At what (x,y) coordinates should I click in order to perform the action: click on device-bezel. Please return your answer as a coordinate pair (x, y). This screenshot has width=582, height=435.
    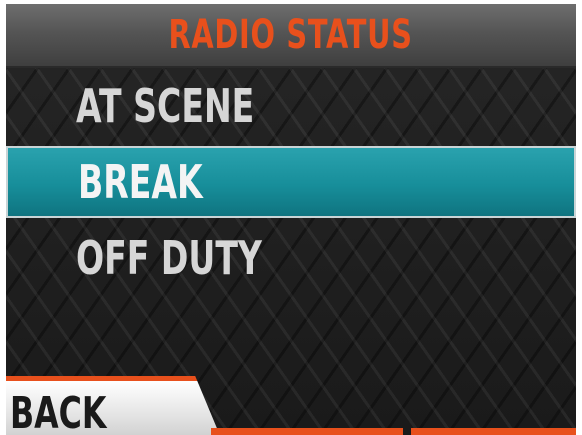
    Looking at the image, I should click on (579, 217).